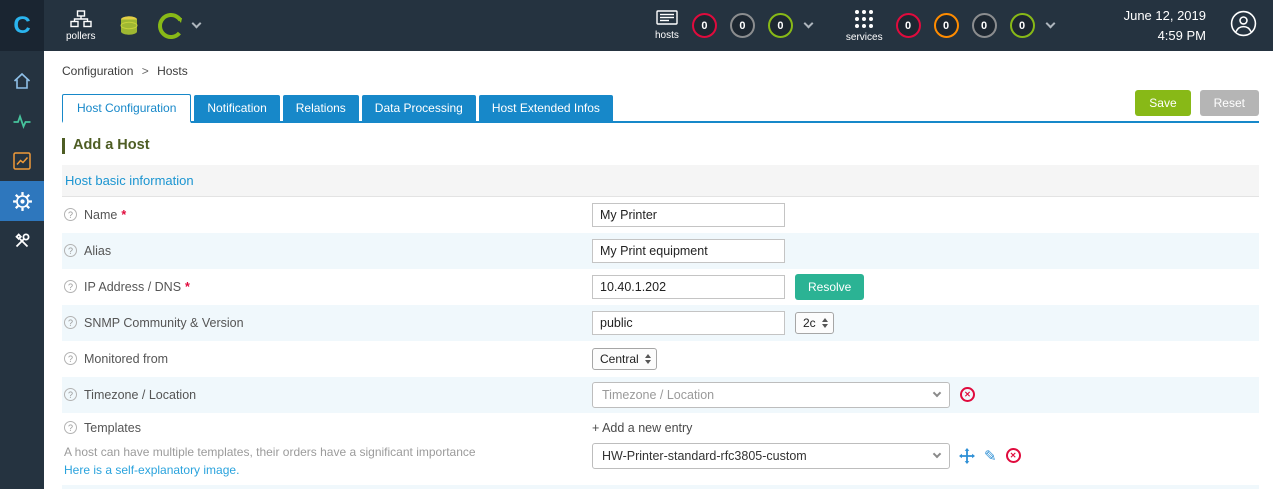 The height and width of the screenshot is (489, 1273). Describe the element at coordinates (667, 35) in the screenshot. I see `hosts-label: hosts` at that location.